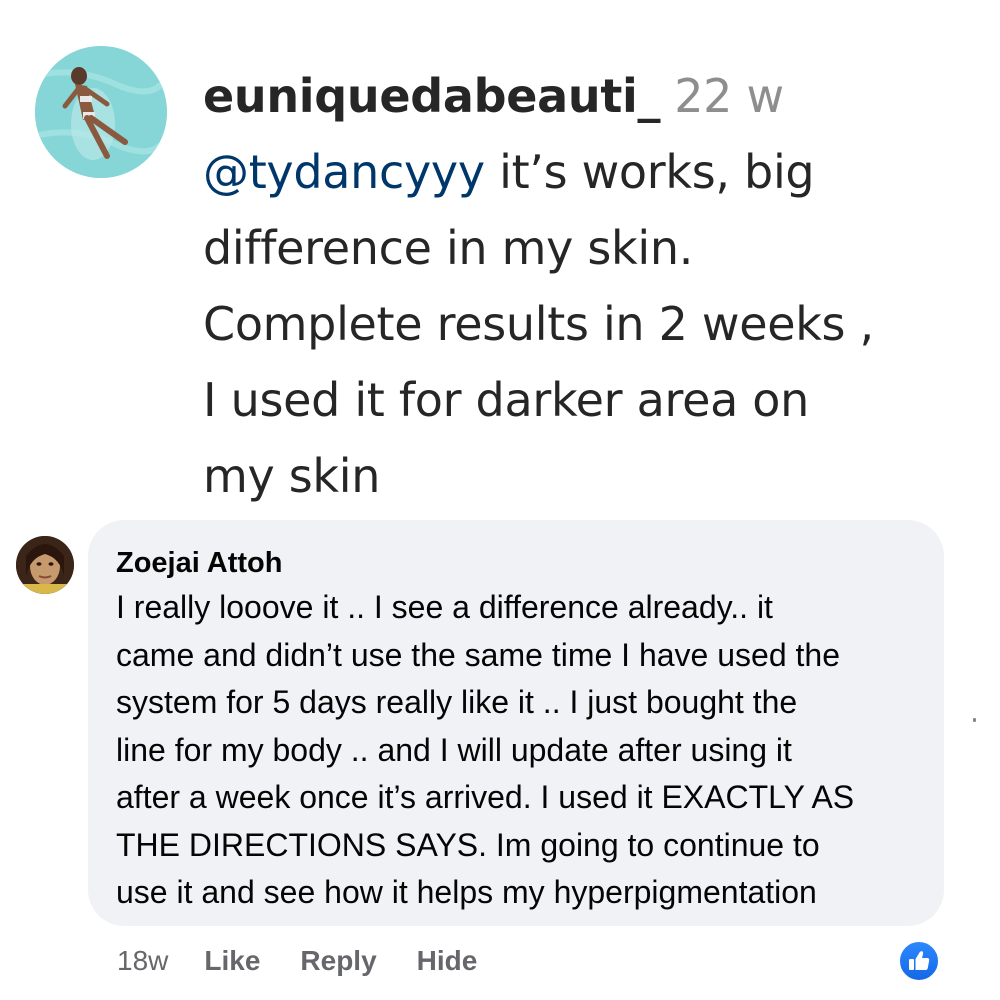 This screenshot has height=1000, width=1000. Describe the element at coordinates (292, 476) in the screenshot. I see `ig-comment-line: my skin` at that location.